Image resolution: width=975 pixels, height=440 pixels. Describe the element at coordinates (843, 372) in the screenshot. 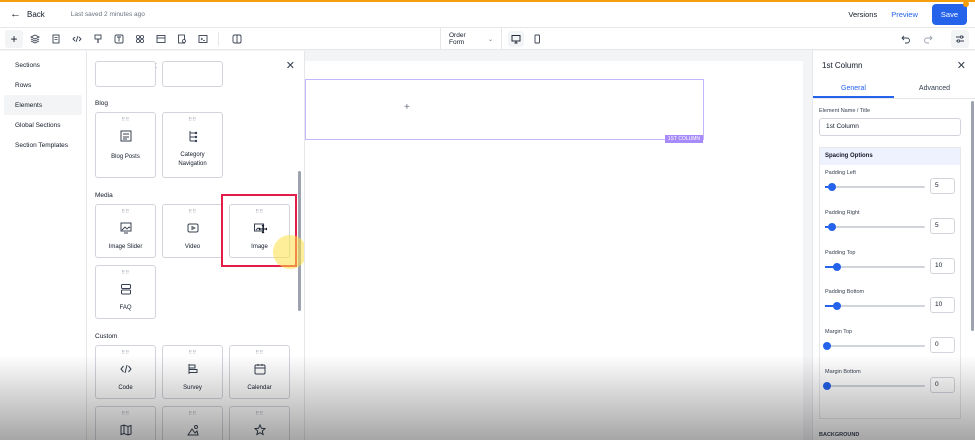

I see `spacing-row-label: Margin Bottom` at that location.